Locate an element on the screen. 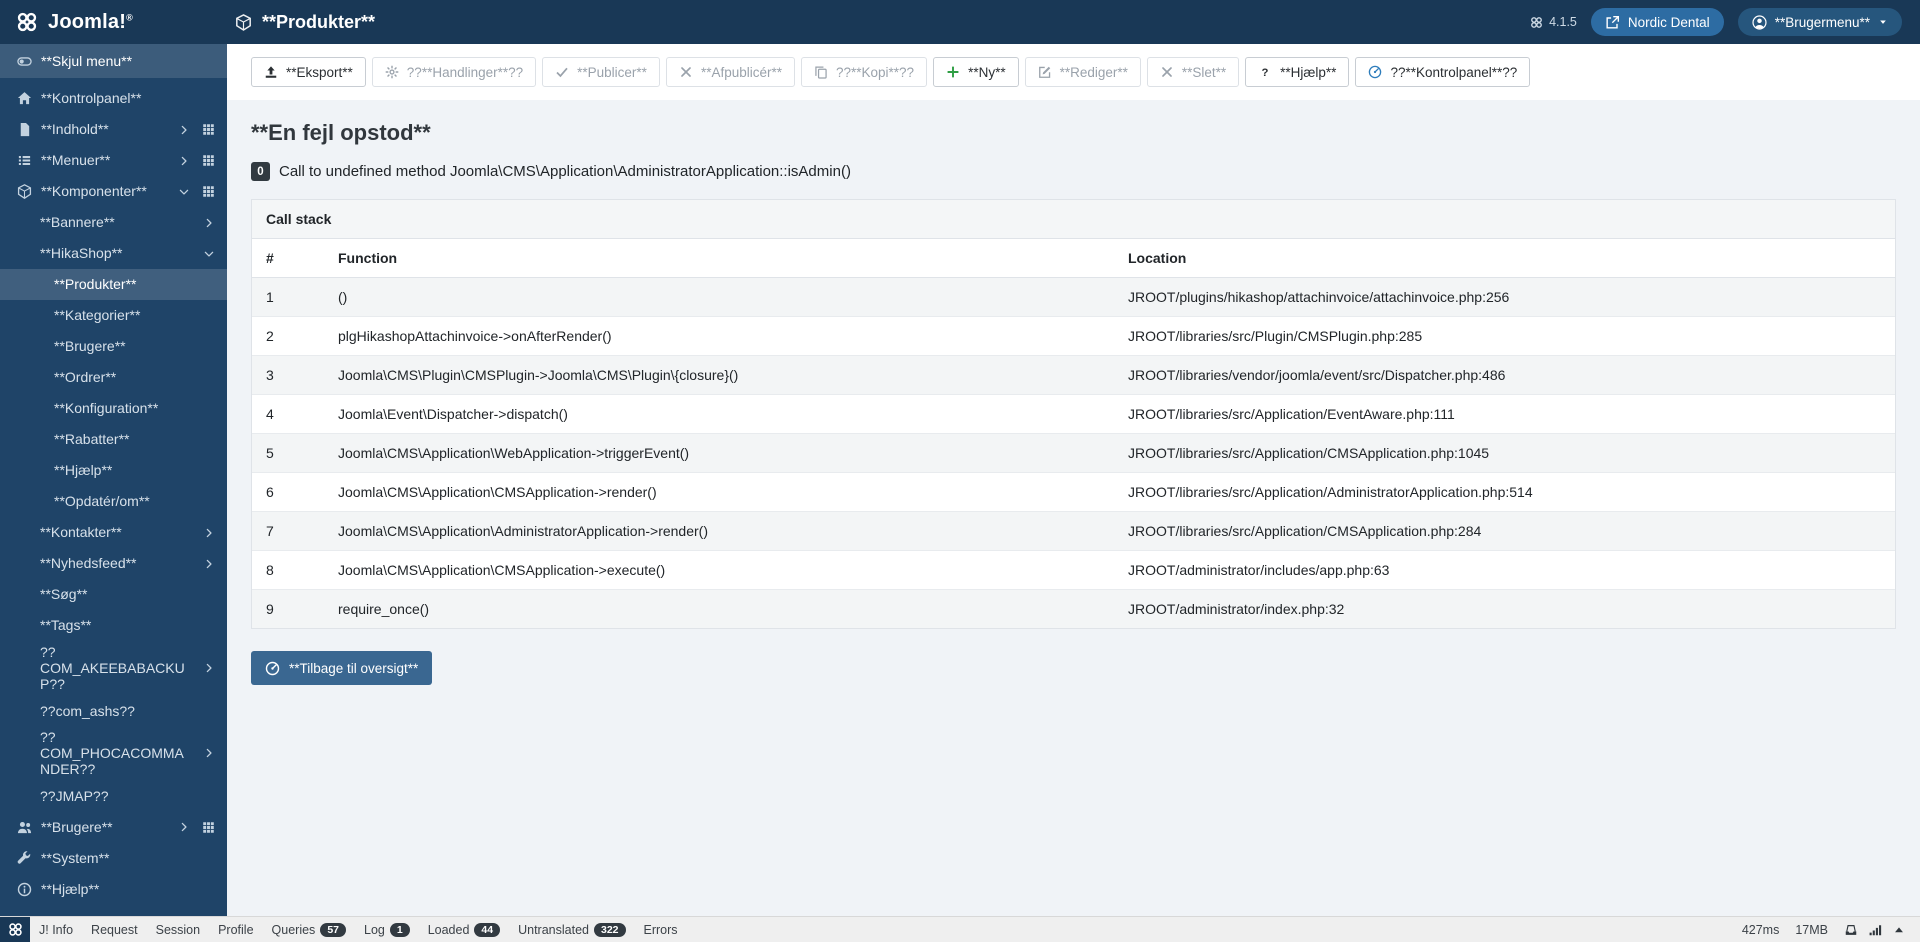 The height and width of the screenshot is (942, 1920). toolbar-button-ny: **Ny** is located at coordinates (976, 72).